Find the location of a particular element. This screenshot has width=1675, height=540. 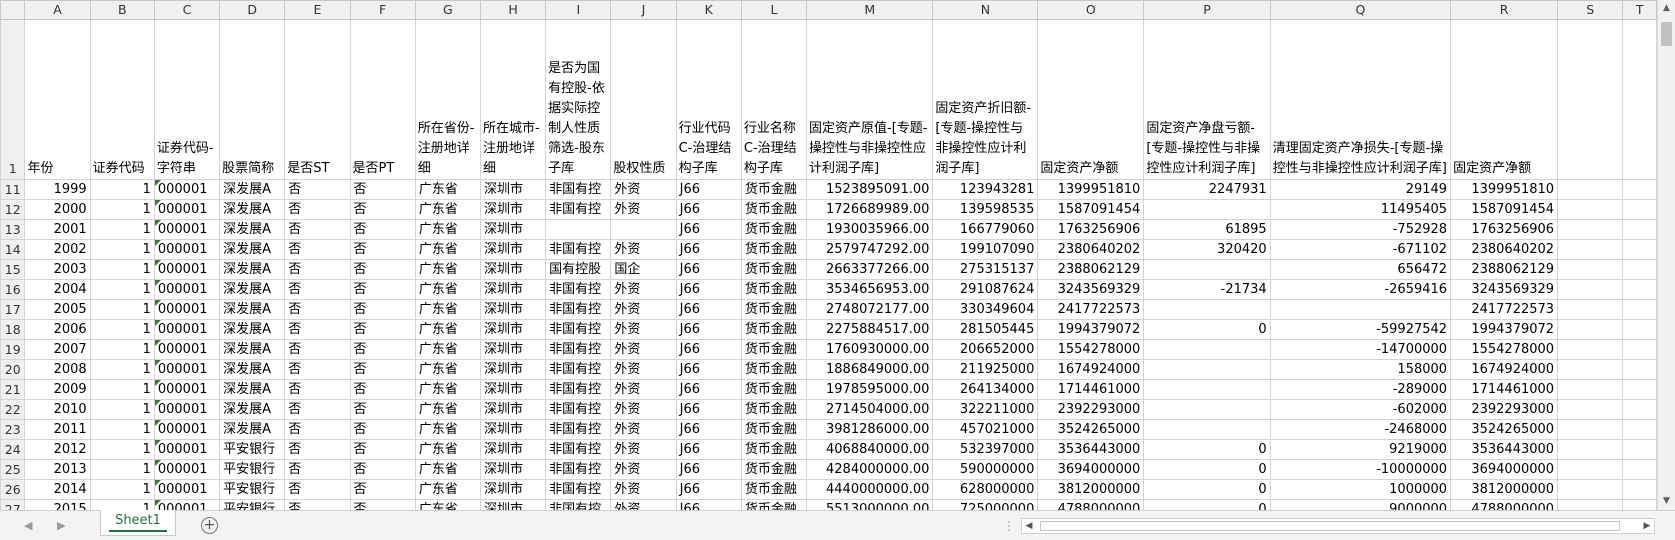

cell: 2392293000 is located at coordinates (1091, 409).